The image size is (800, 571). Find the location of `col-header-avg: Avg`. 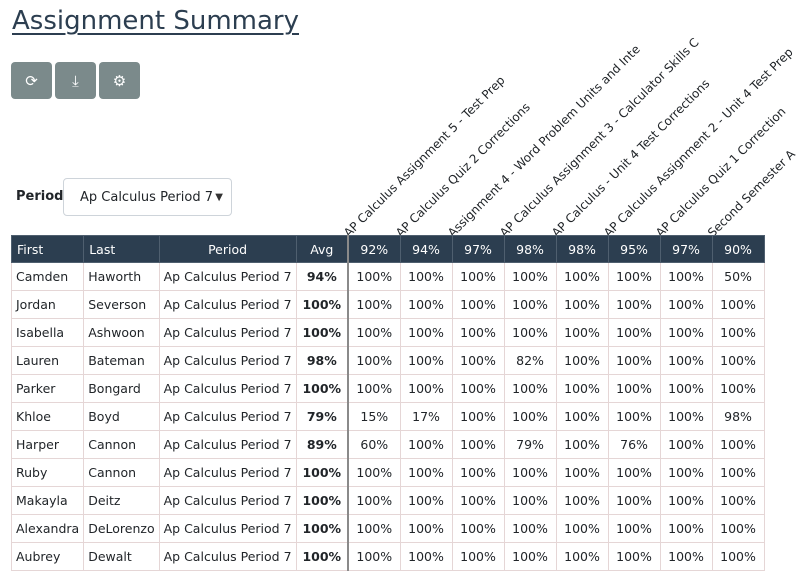

col-header-avg: Avg is located at coordinates (322, 249).